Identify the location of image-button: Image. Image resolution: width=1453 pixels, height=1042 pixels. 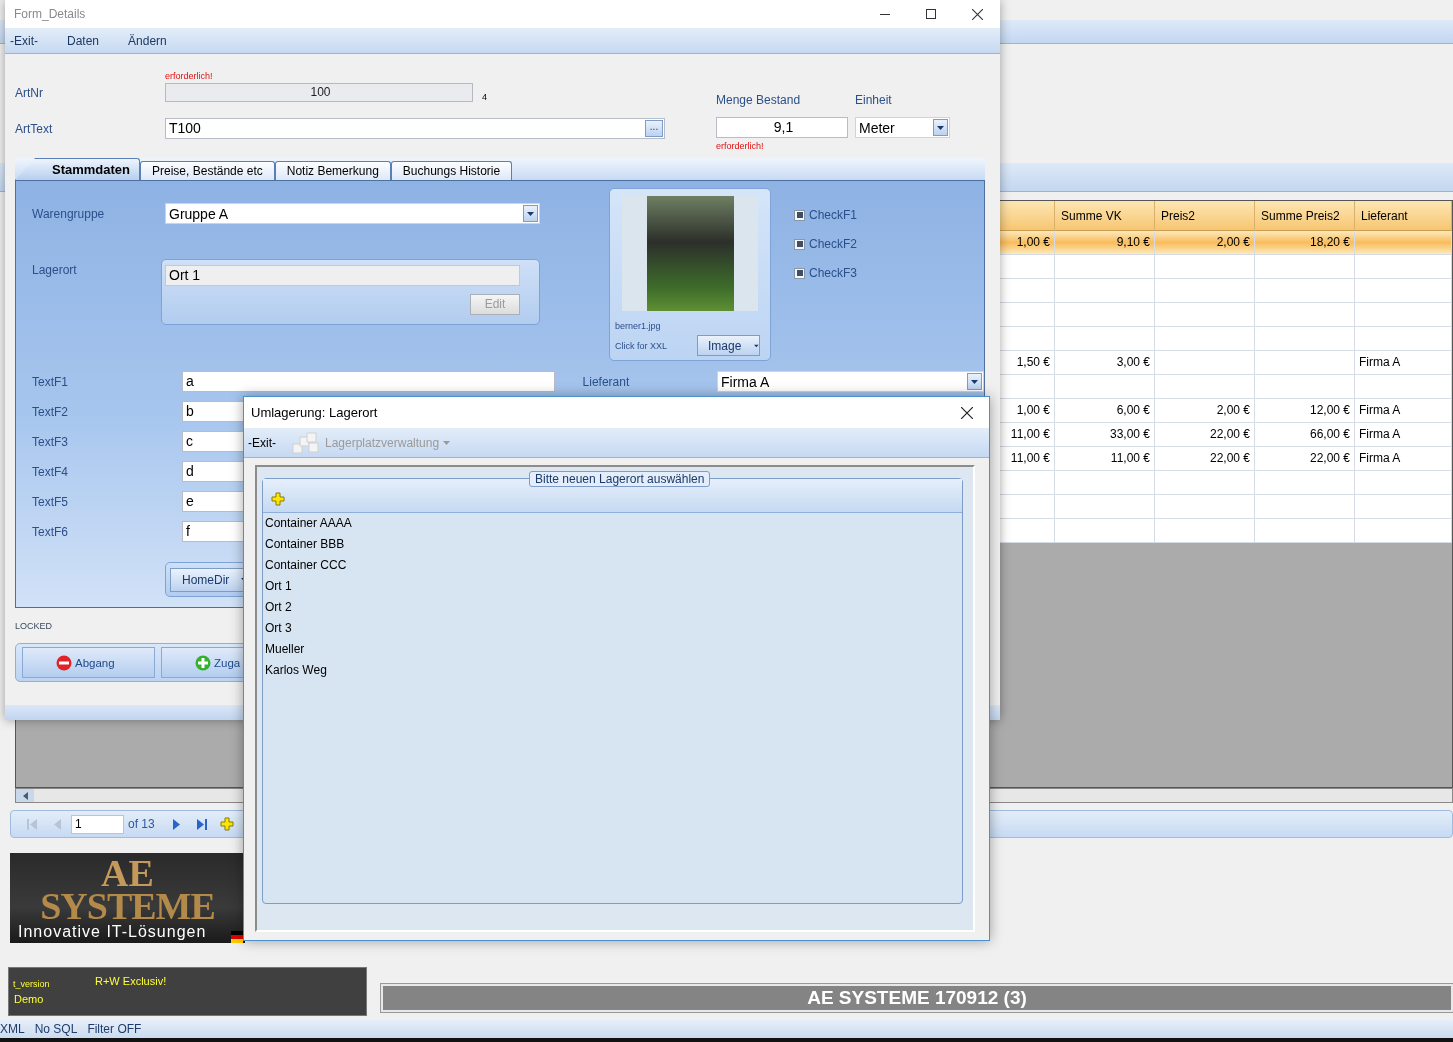
(728, 345).